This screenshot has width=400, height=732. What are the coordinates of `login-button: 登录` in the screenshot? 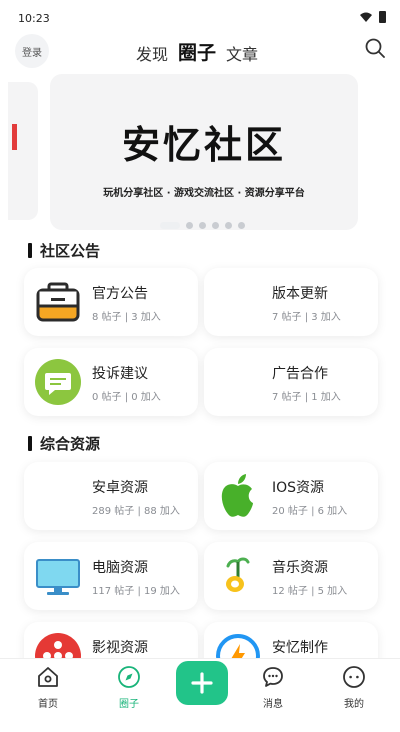 It's located at (32, 51).